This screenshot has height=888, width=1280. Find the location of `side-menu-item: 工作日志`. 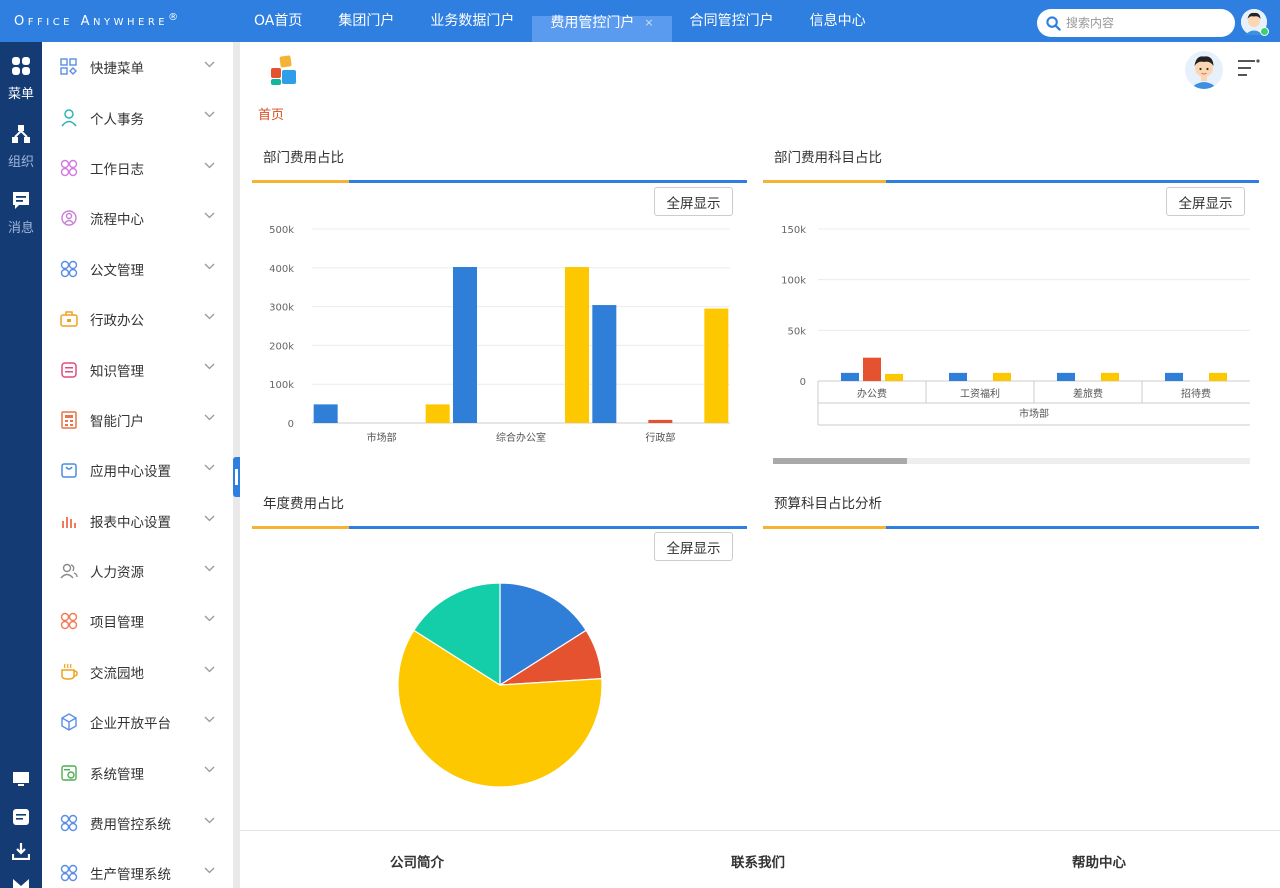

side-menu-item: 工作日志 is located at coordinates (137, 168).